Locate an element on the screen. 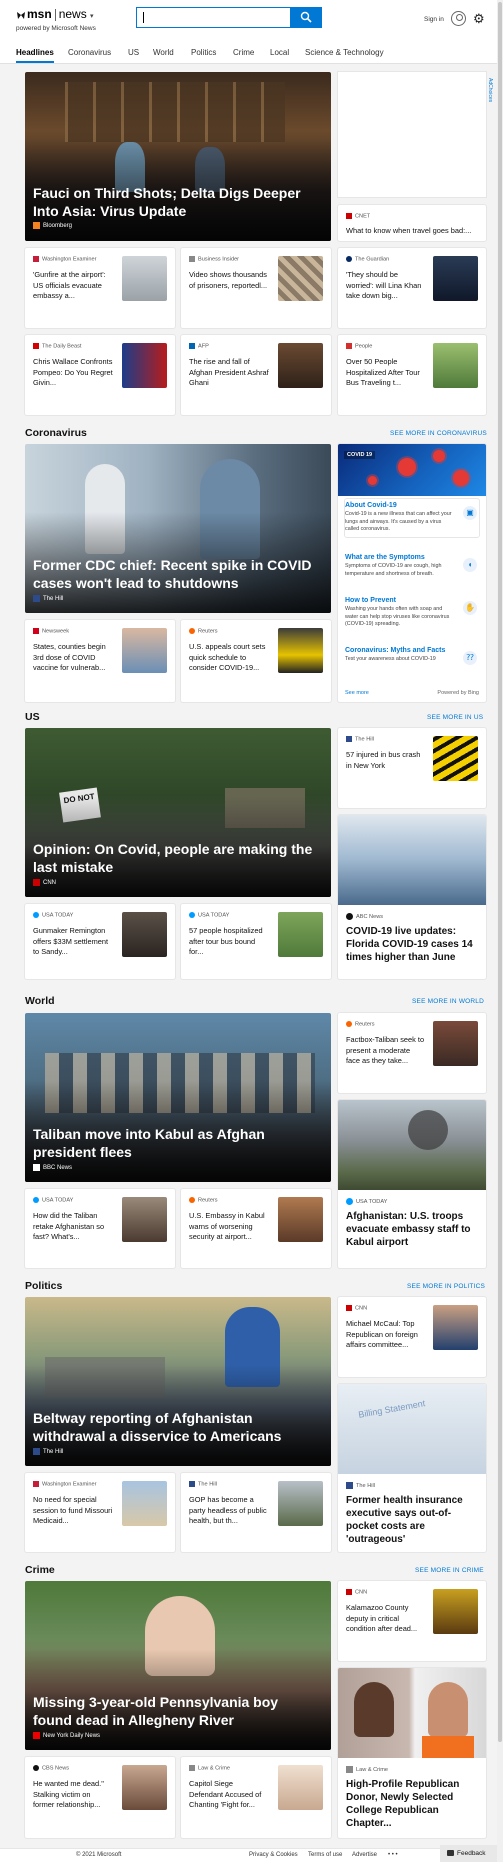  advertise-link: Advertise is located at coordinates (364, 1855).